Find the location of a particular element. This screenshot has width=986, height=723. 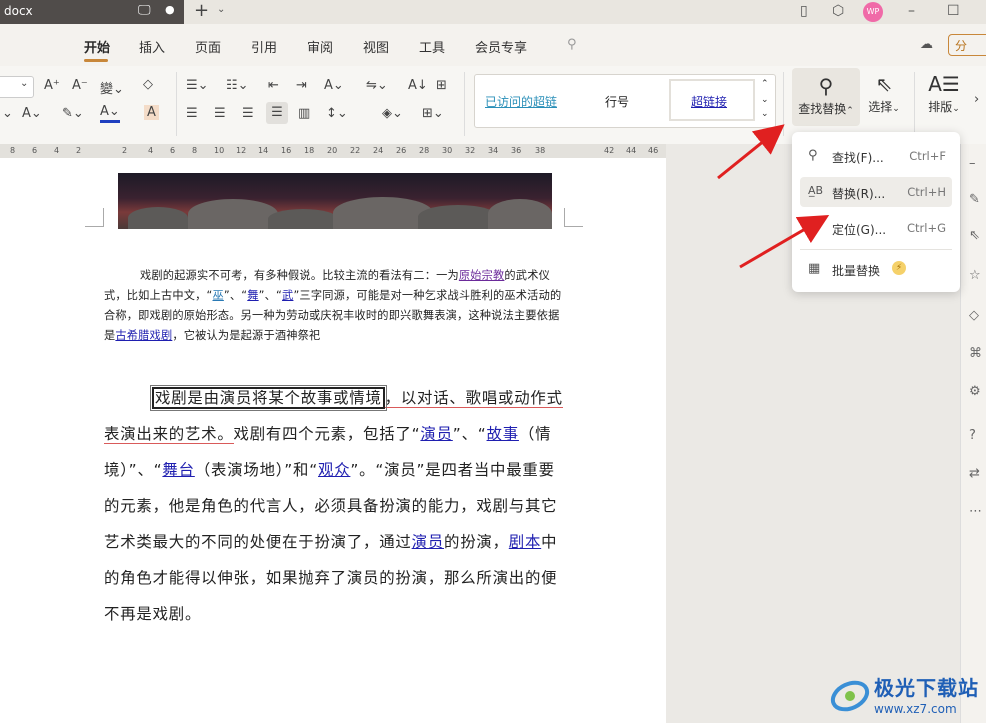

align-center-icon: ☰ is located at coordinates (220, 113).